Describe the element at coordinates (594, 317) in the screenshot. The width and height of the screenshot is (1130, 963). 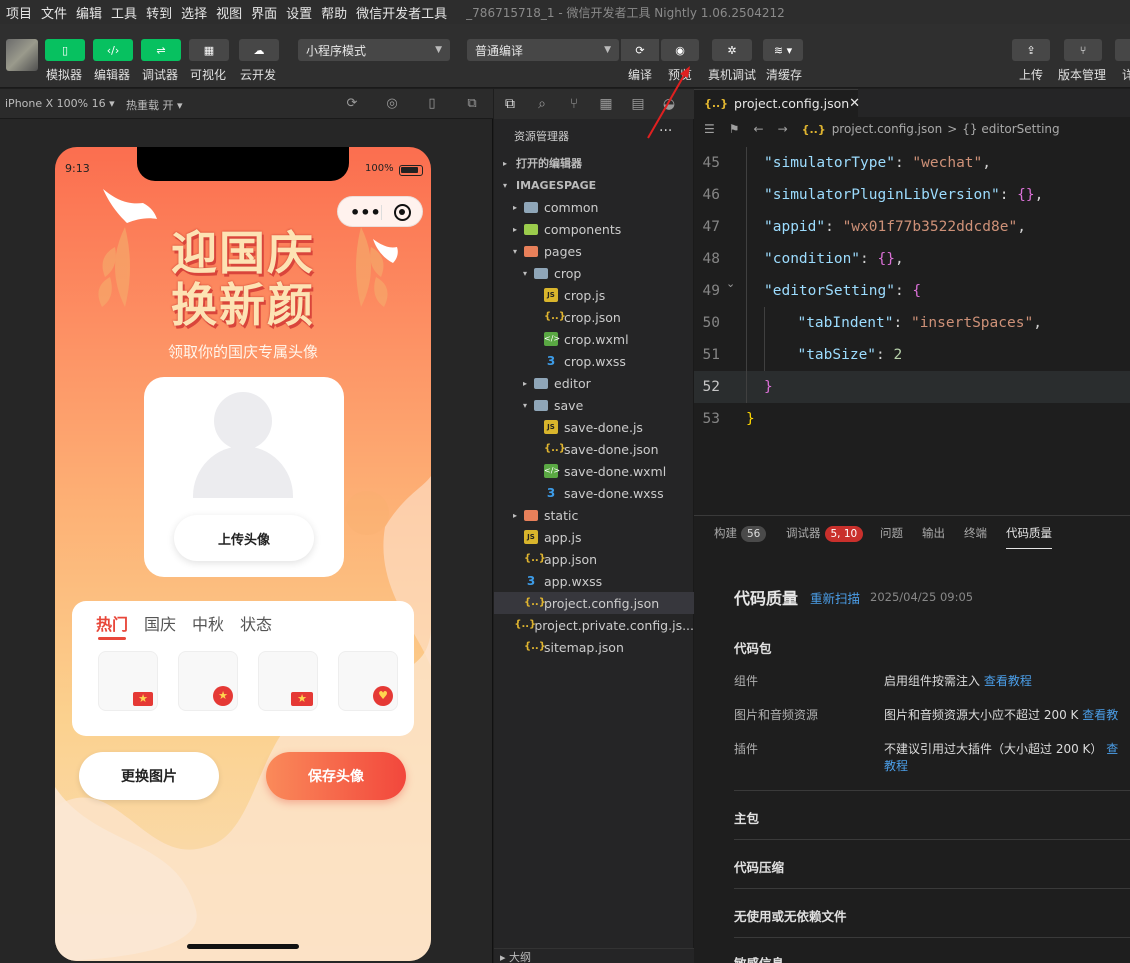
I see `tree-file: {..} crop.json` at that location.